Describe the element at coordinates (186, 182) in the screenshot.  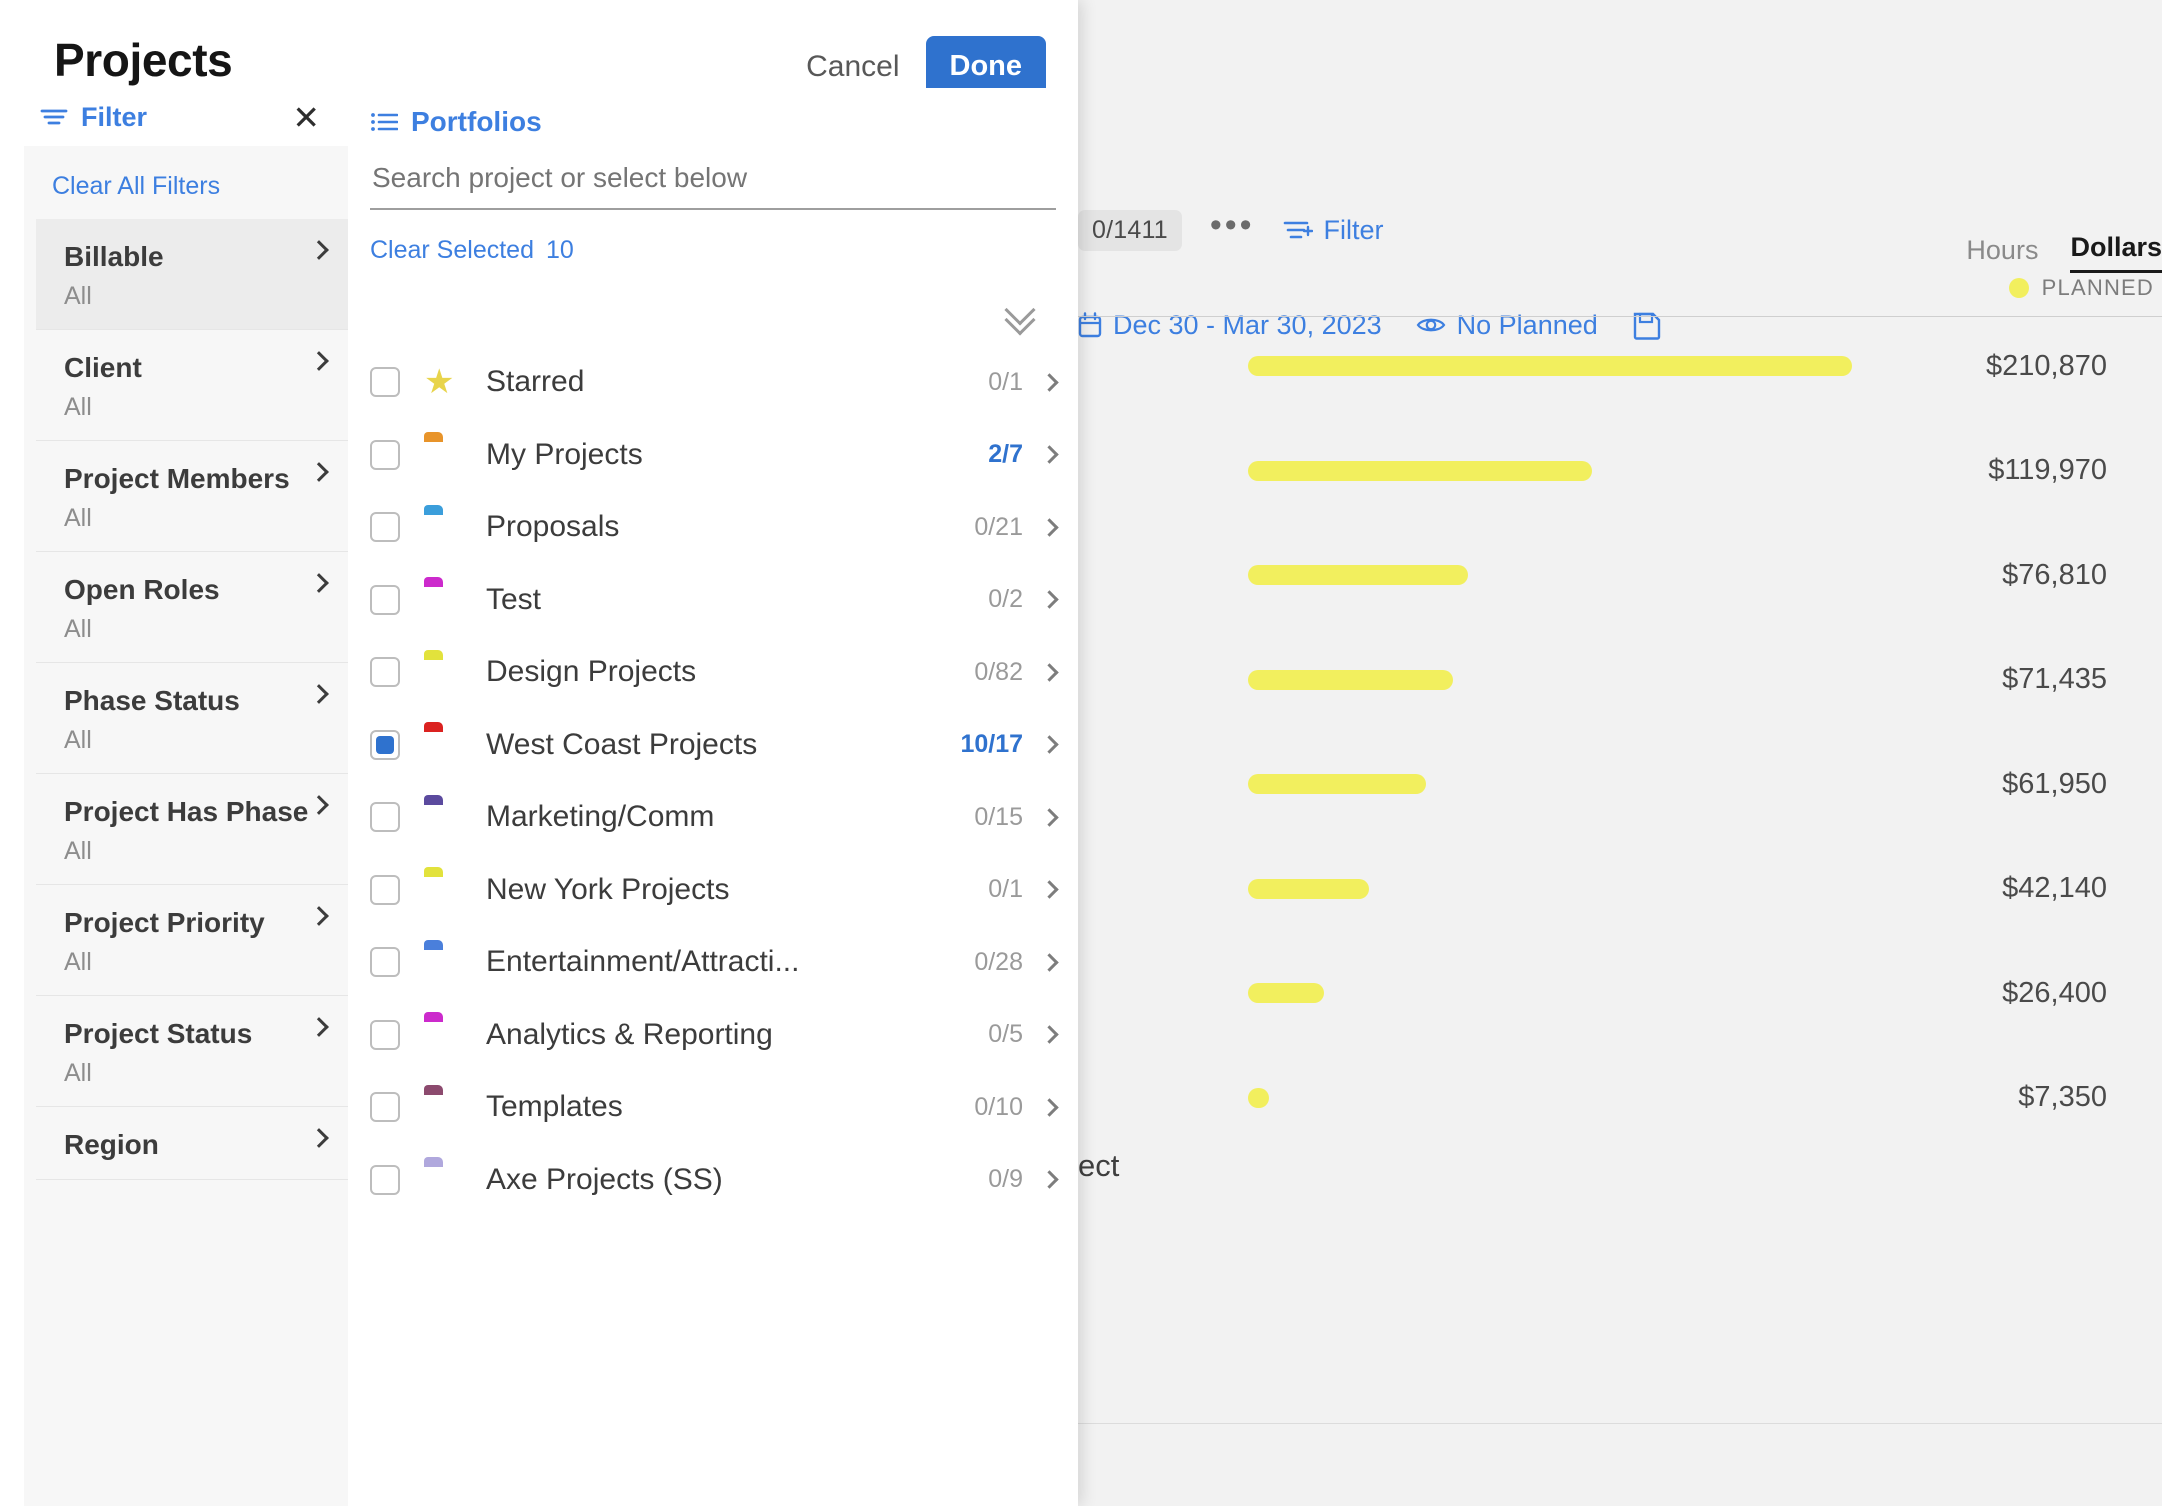
I see `clear-all-filters-button: Clear All Filters` at that location.